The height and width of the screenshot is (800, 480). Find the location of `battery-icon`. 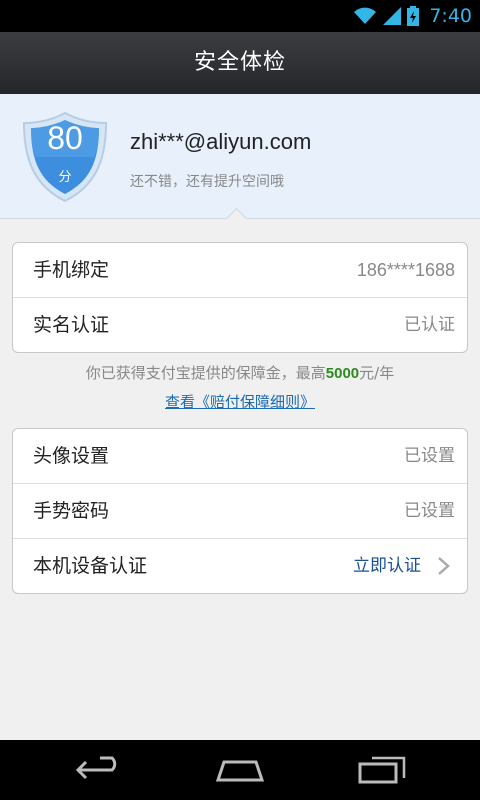

battery-icon is located at coordinates (413, 16).